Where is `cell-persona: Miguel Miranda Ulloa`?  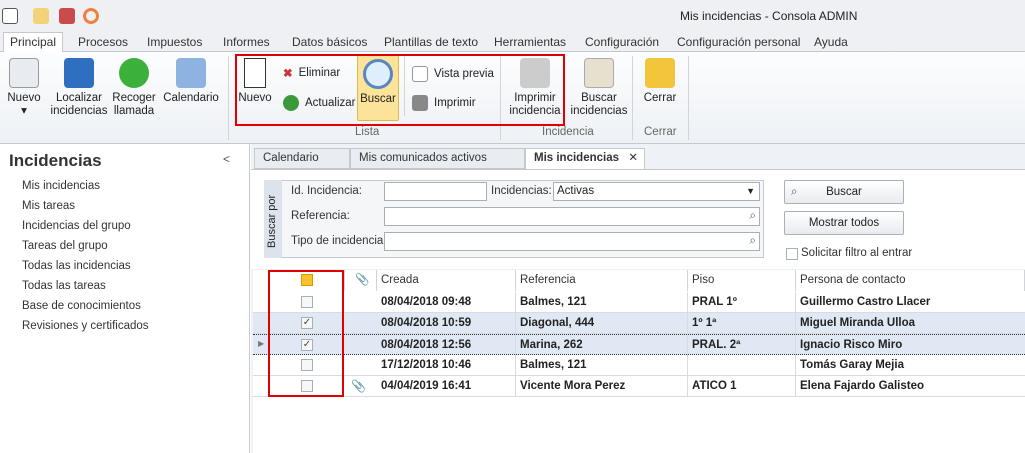
cell-persona: Miguel Miranda Ulloa is located at coordinates (858, 323).